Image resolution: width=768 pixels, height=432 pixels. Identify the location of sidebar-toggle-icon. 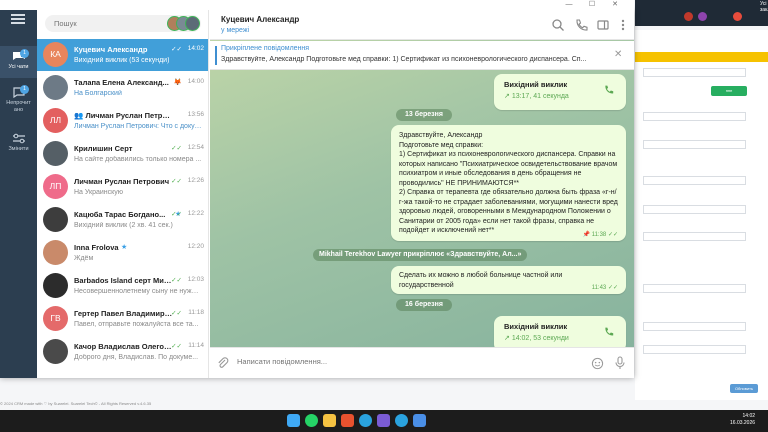
(603, 25).